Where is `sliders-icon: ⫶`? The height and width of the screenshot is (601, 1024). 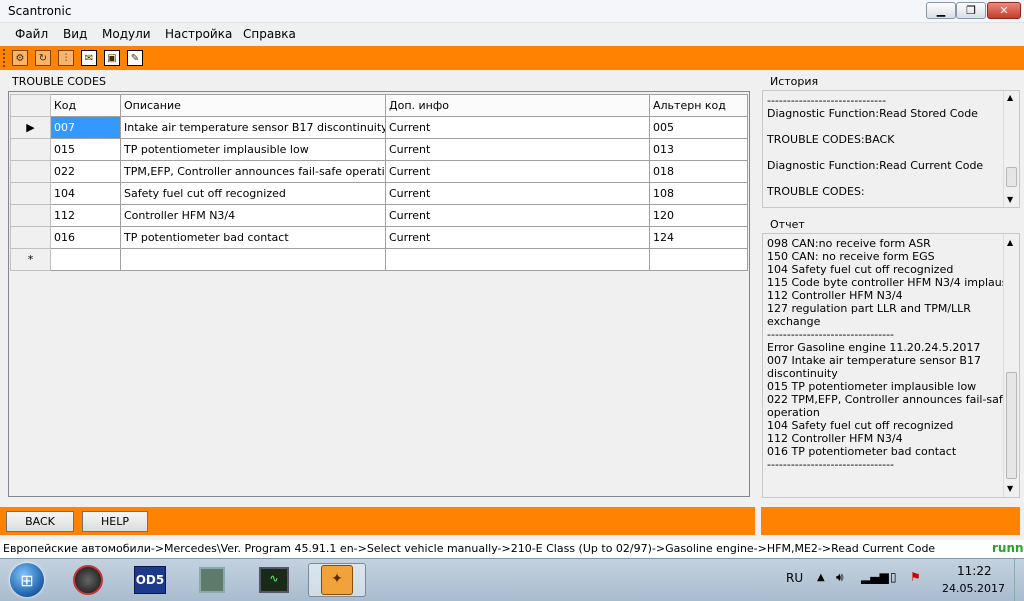
sliders-icon: ⫶ is located at coordinates (66, 58).